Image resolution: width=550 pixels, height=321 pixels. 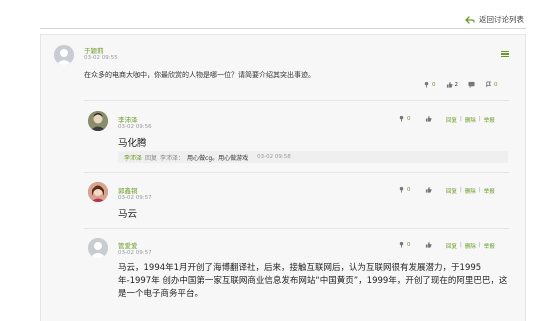 I want to click on reply-text: 马化腾, so click(x=132, y=143).